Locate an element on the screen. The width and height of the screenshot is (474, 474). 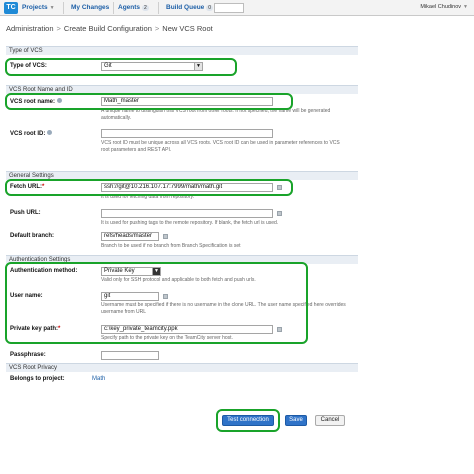
default-branch-input: refs/heads/master is located at coordinates (130, 236).